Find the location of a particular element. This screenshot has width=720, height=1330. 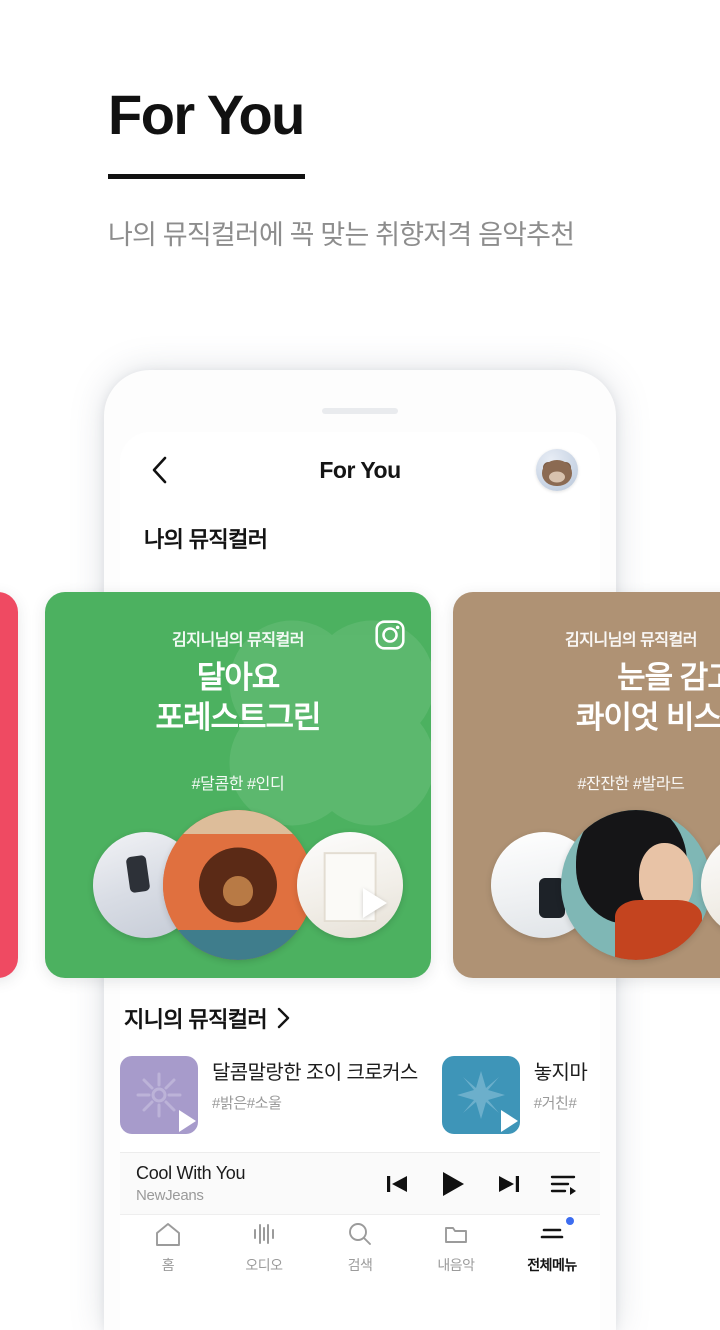

list-item: 놓지마 #거친# is located at coordinates (514, 1095).